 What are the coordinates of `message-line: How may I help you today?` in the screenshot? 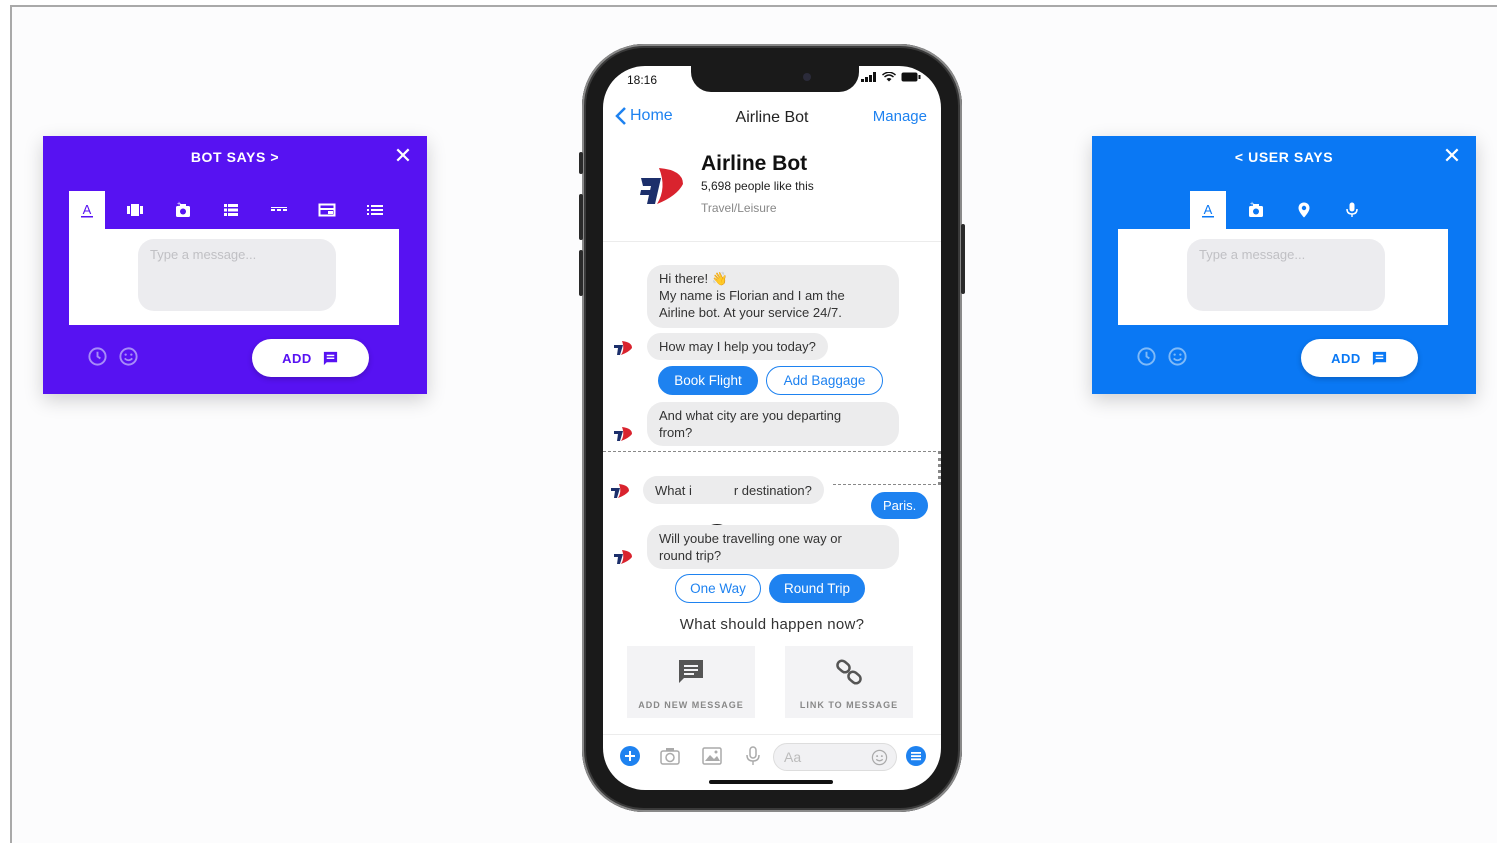 It's located at (737, 346).